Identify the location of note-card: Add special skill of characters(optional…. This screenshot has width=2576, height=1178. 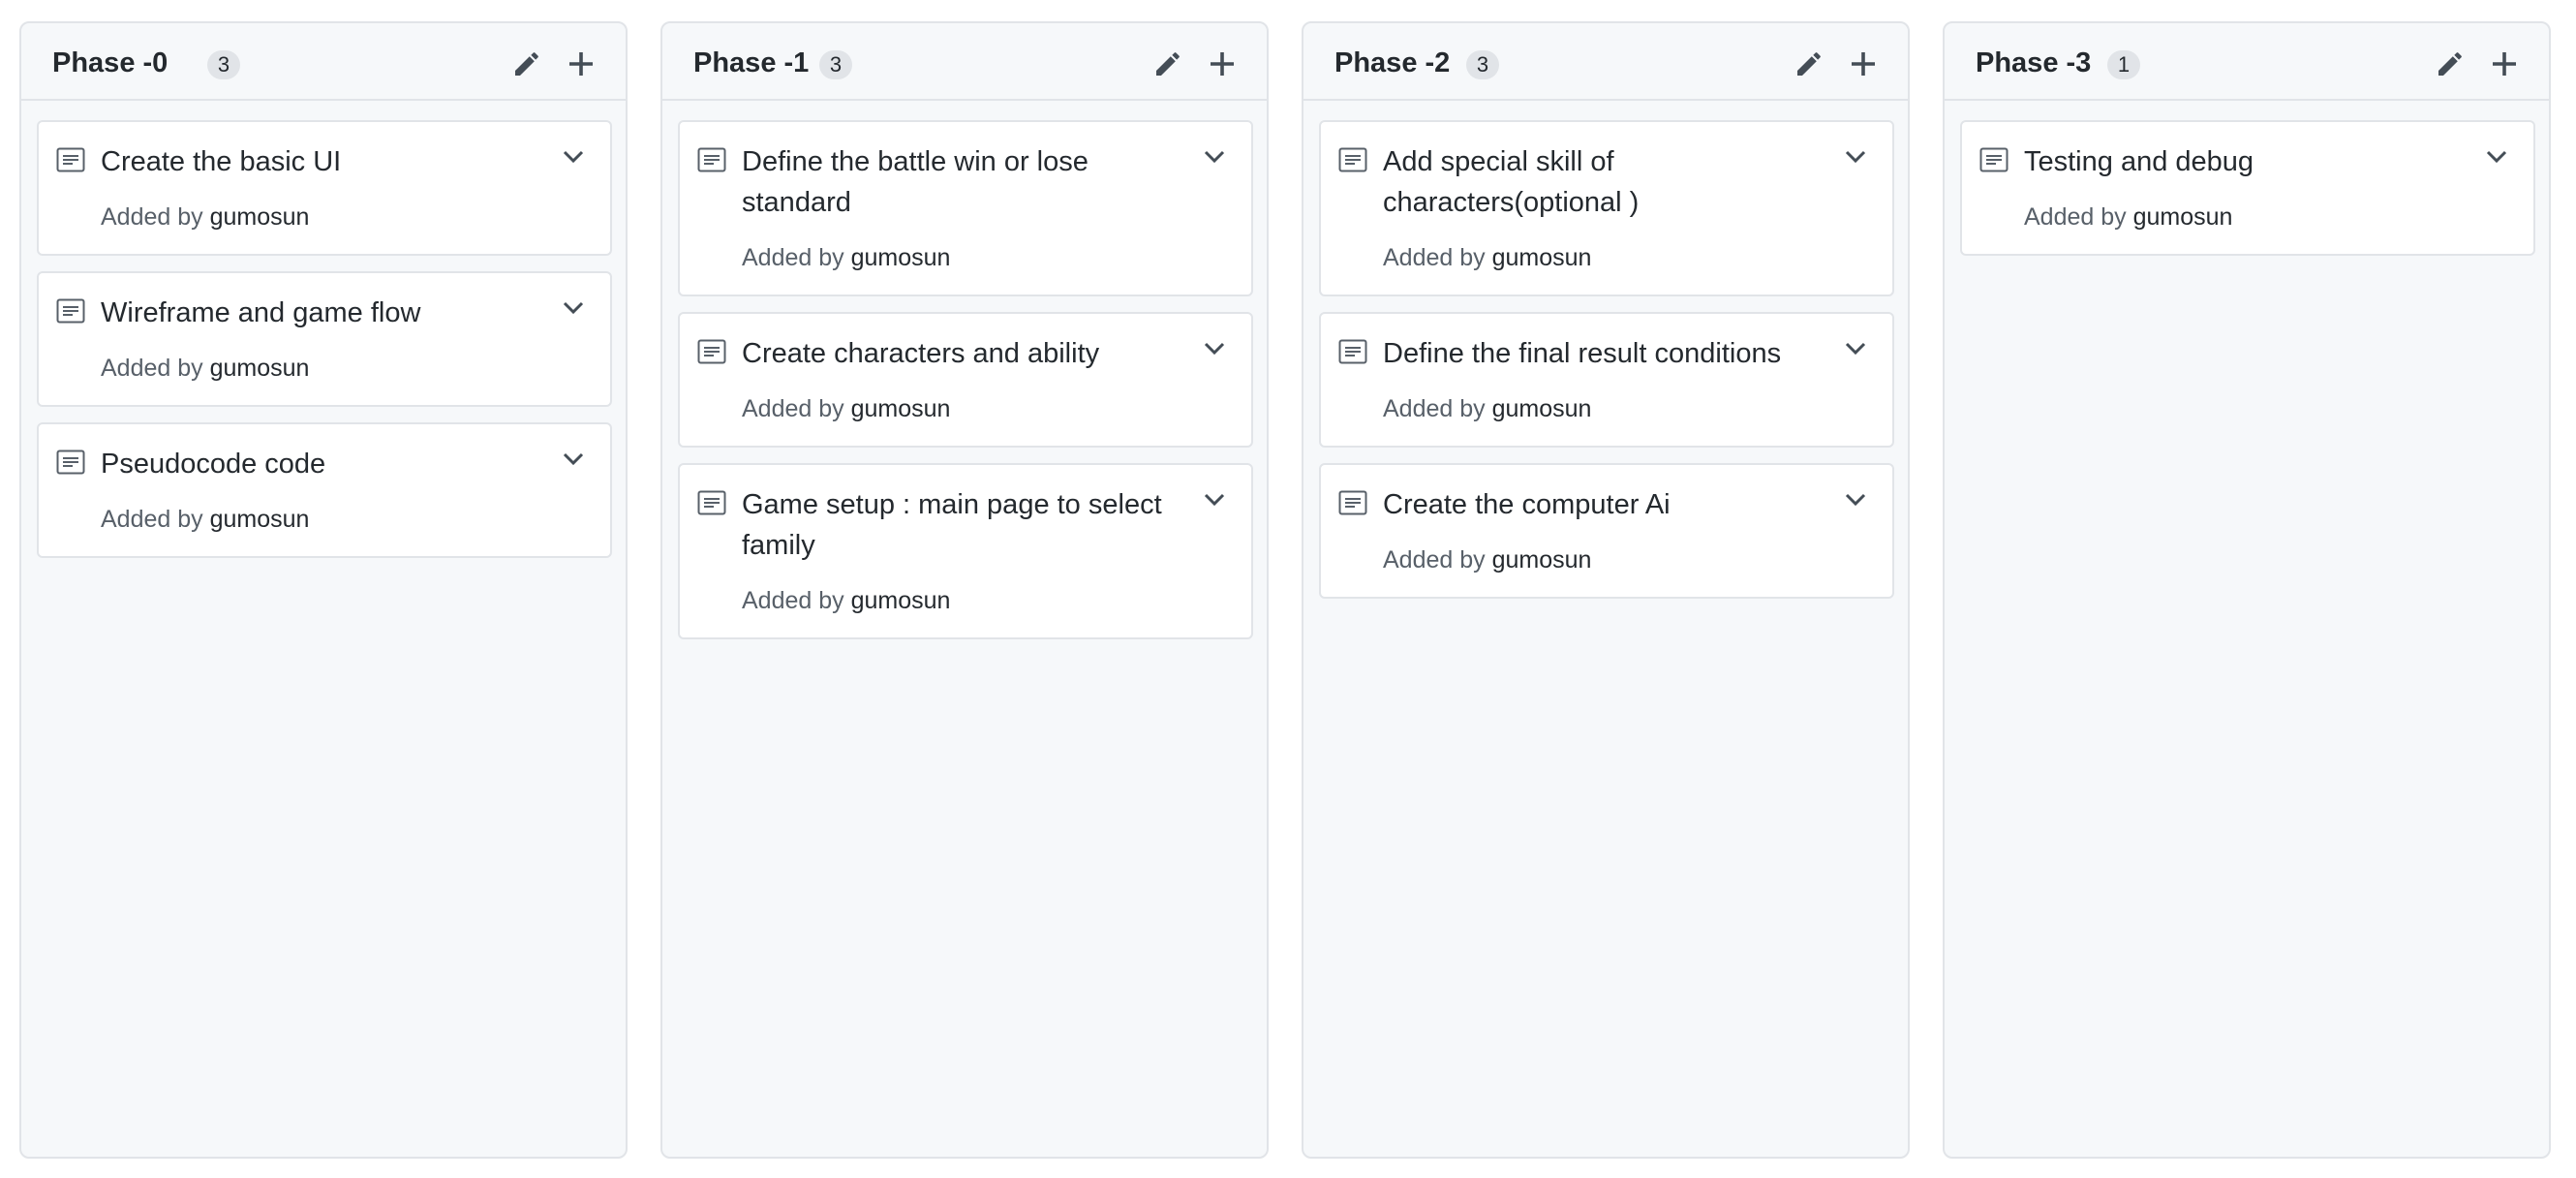
(1606, 208).